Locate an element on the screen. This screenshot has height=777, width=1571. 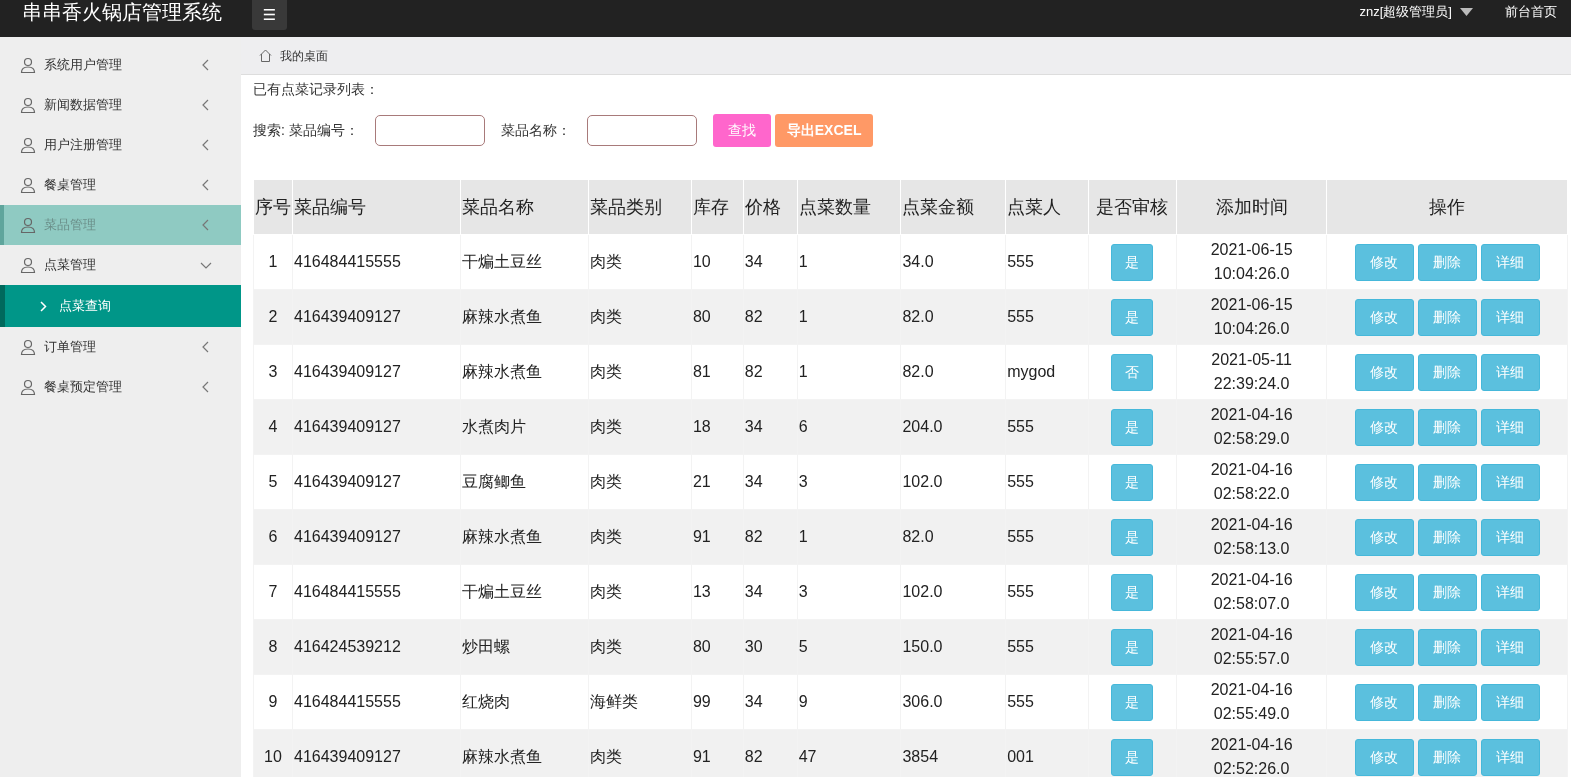
sidebar-label: 餐桌预定管理 is located at coordinates (83, 387).